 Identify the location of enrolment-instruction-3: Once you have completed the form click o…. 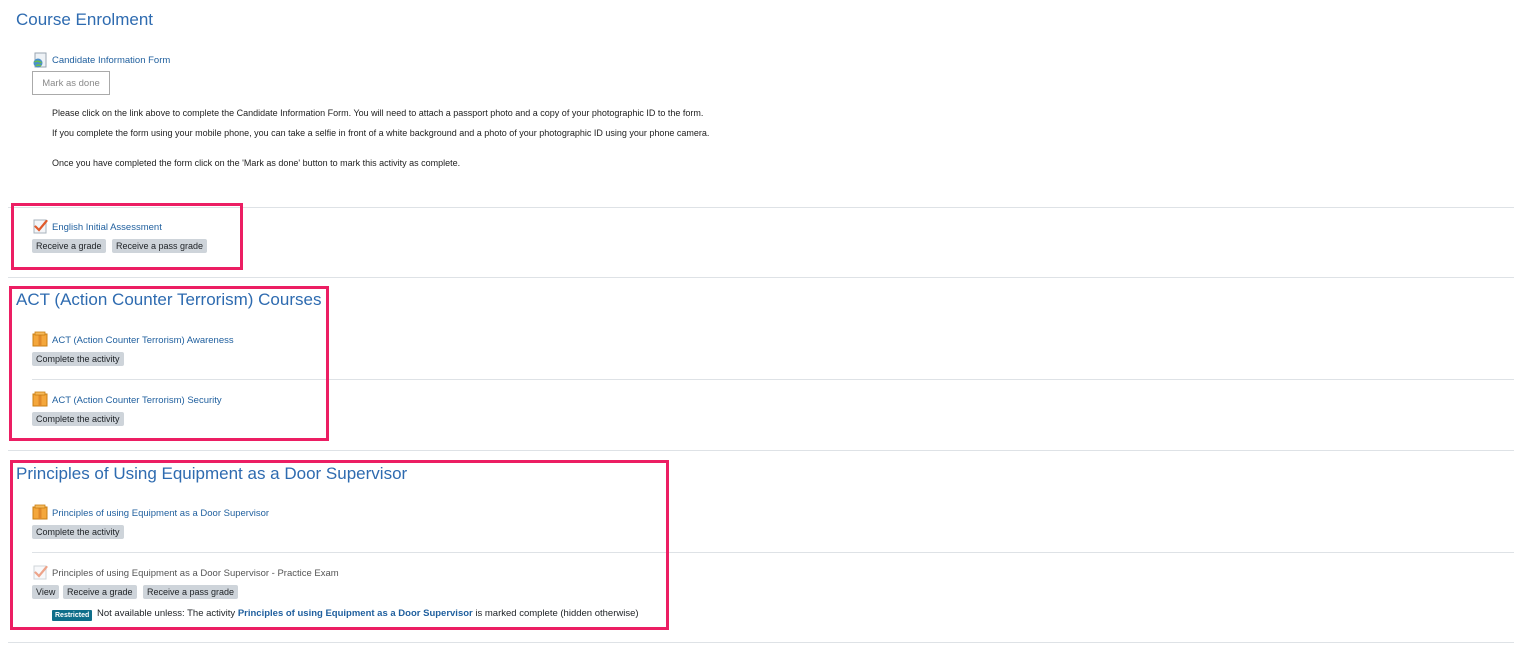
(256, 163).